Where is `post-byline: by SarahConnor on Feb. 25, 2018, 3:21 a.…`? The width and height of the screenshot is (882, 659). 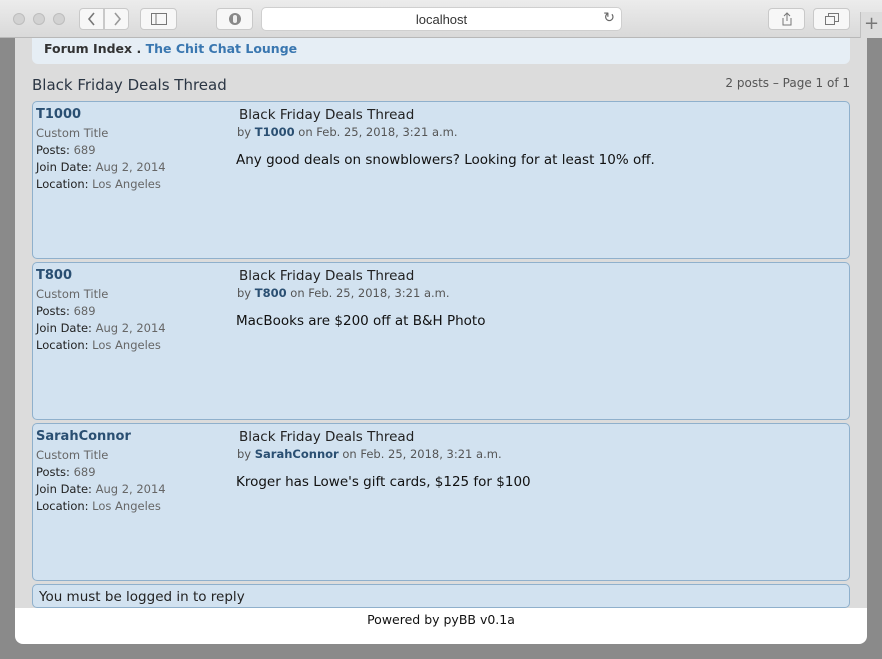
post-byline: by SarahConnor on Feb. 25, 2018, 3:21 a.… is located at coordinates (369, 454).